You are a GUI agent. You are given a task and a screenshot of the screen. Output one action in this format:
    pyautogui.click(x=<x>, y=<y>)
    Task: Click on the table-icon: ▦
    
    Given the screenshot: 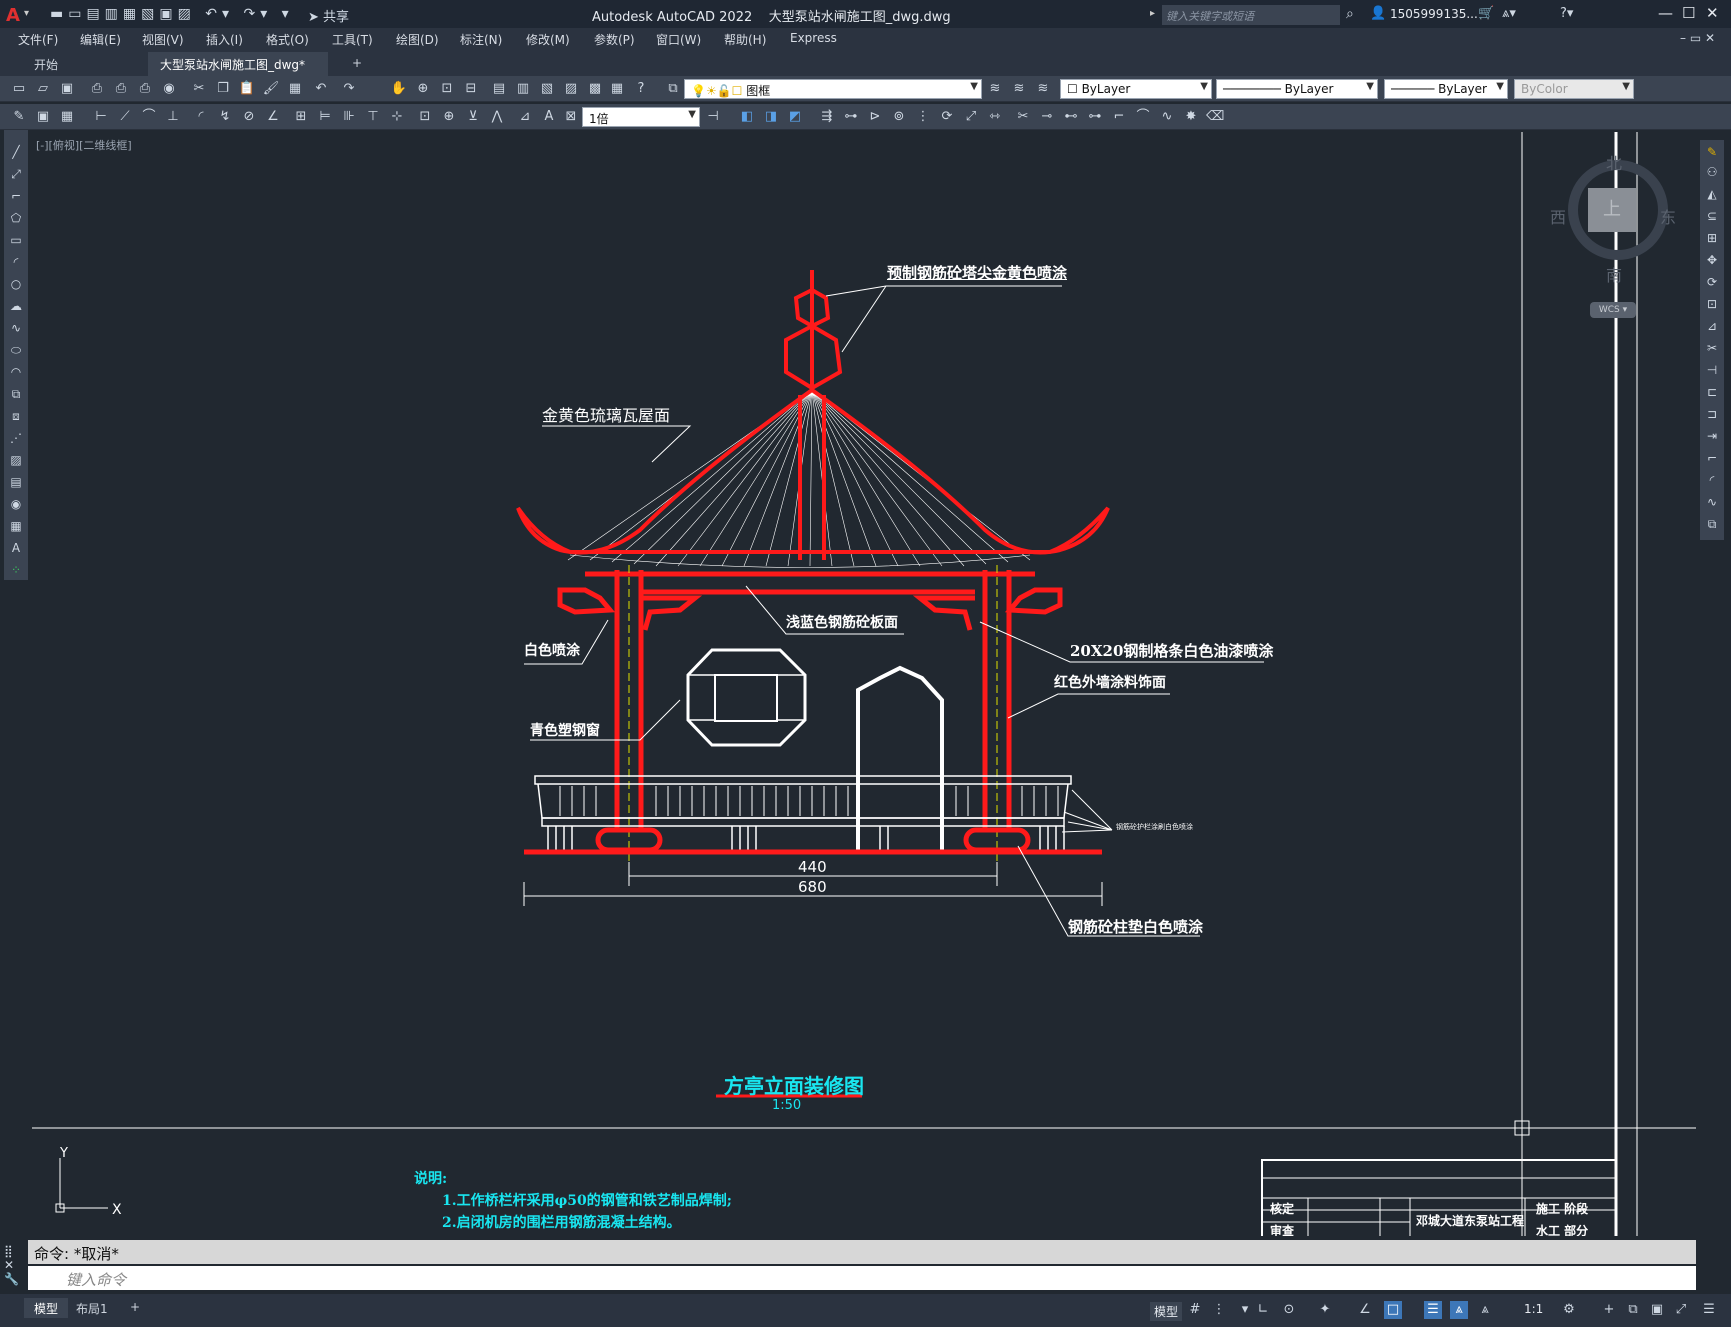 What is the action you would take?
    pyautogui.click(x=16, y=526)
    